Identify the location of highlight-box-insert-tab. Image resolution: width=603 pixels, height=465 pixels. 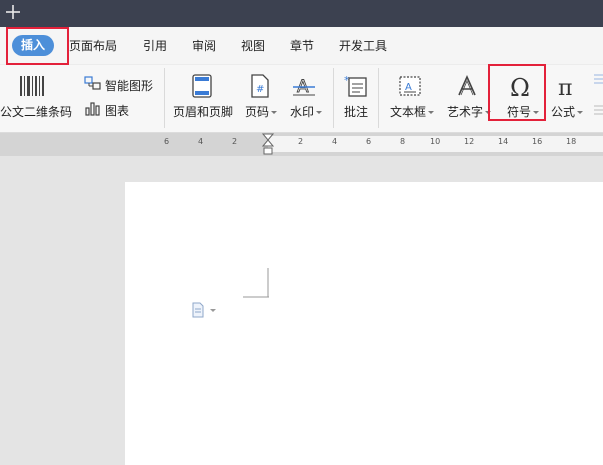
(37, 46).